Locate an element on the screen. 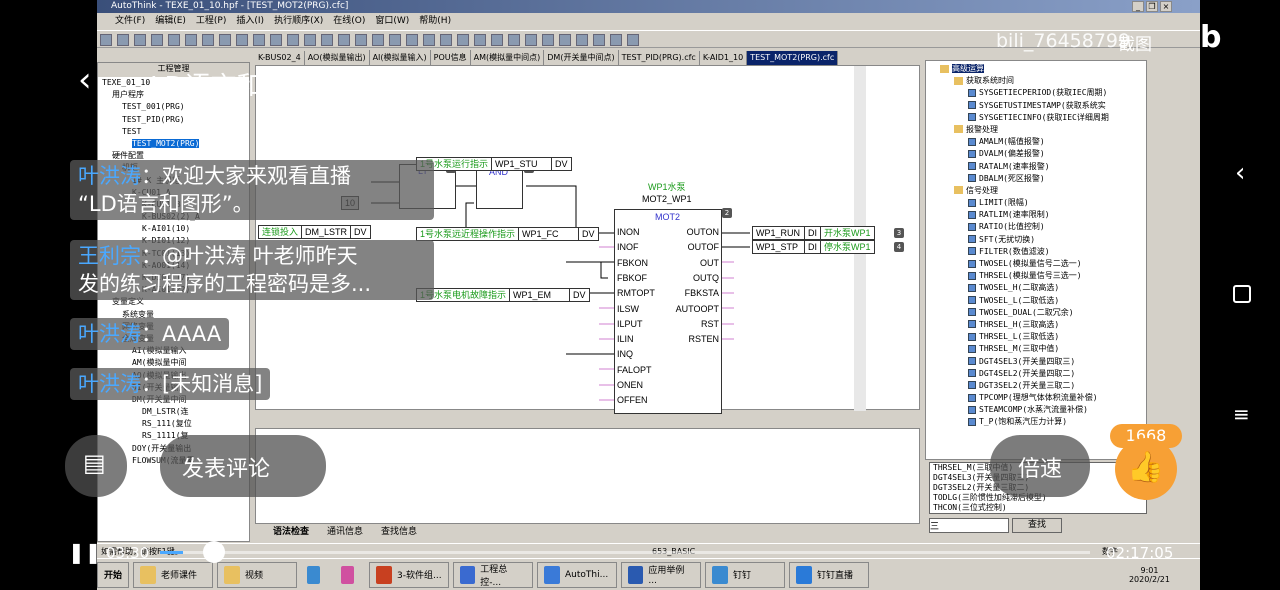 The width and height of the screenshot is (1280, 590). screenshot-label: 截图 is located at coordinates (1135, 42).